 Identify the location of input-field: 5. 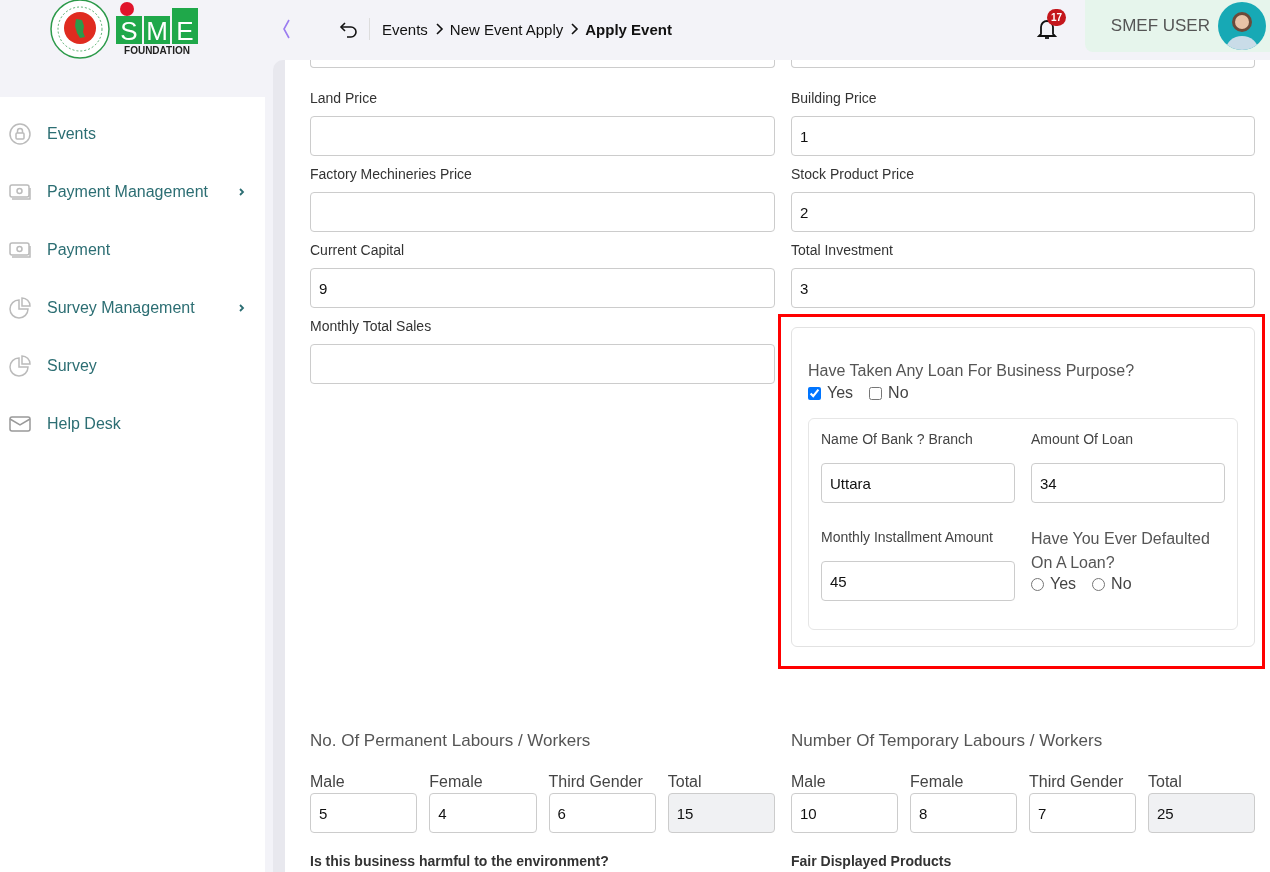
(364, 813).